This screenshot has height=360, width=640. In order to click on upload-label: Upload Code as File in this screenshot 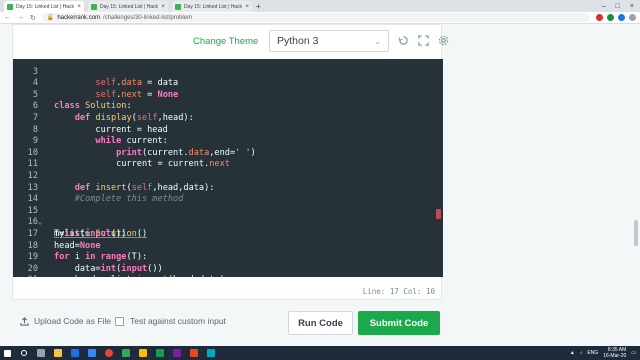, I will do `click(73, 321)`.